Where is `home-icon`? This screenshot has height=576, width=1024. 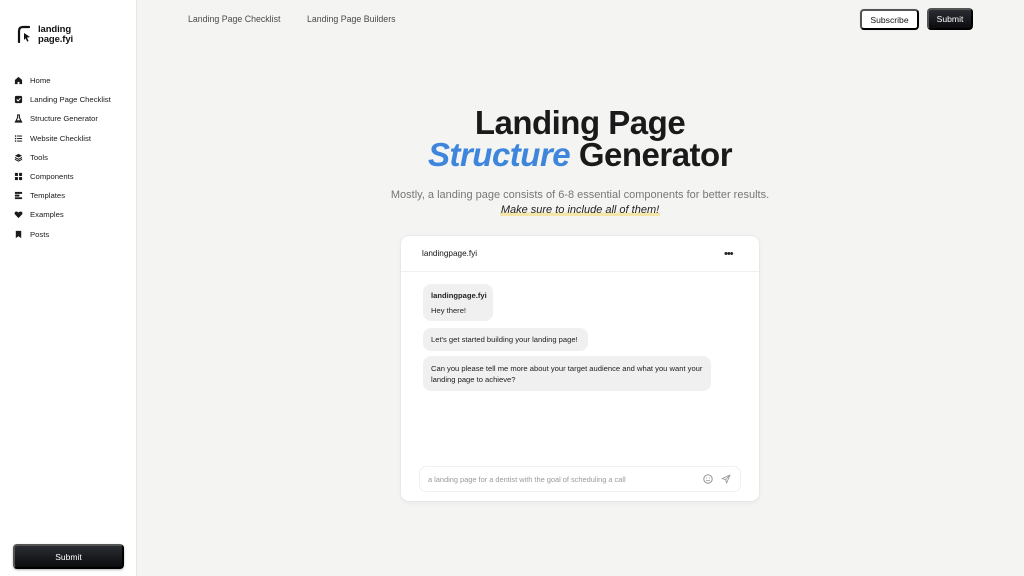 home-icon is located at coordinates (18, 80).